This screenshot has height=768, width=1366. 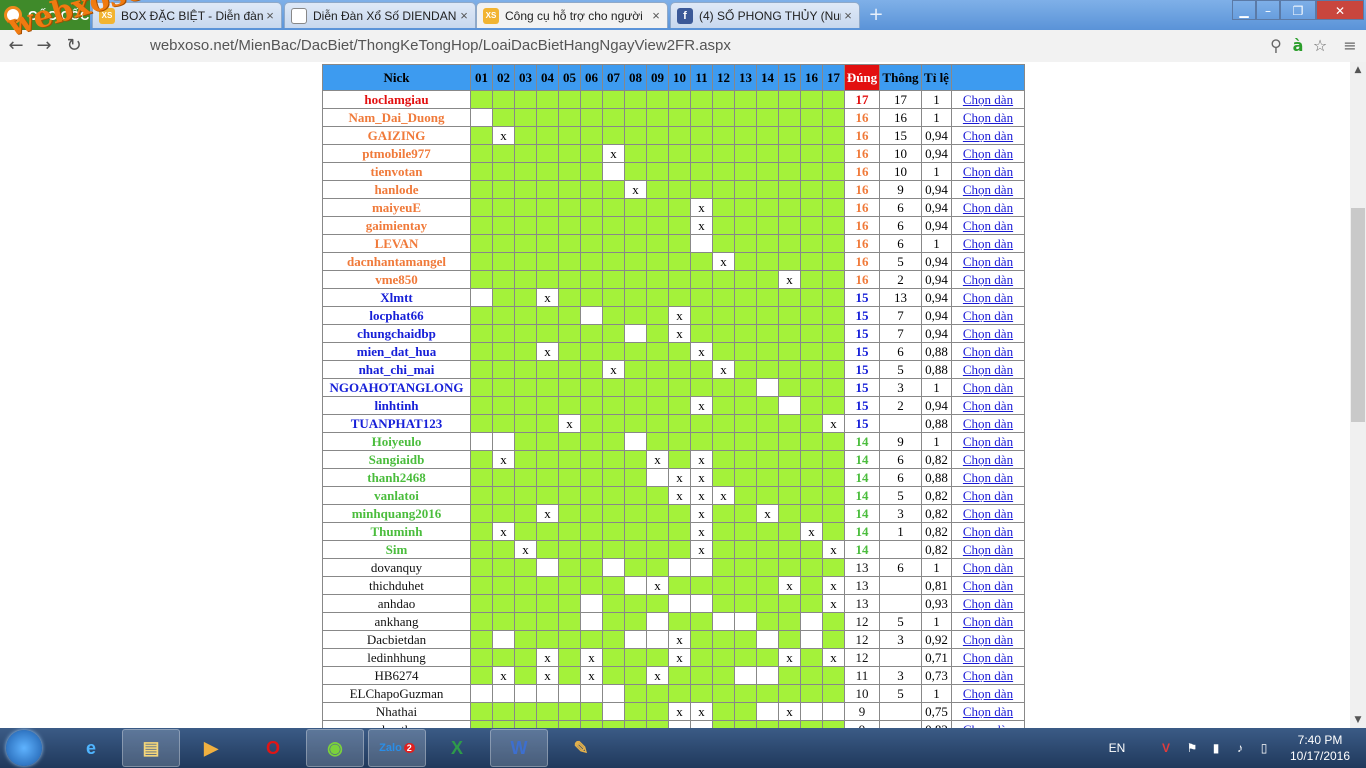 What do you see at coordinates (1320, 46) in the screenshot?
I see `bookmark-star-icon: ☆` at bounding box center [1320, 46].